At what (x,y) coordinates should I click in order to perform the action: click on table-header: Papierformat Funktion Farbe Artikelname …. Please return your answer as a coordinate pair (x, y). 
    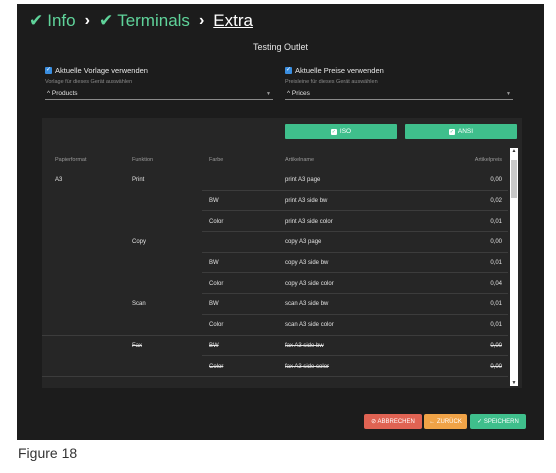
    Looking at the image, I should click on (275, 160).